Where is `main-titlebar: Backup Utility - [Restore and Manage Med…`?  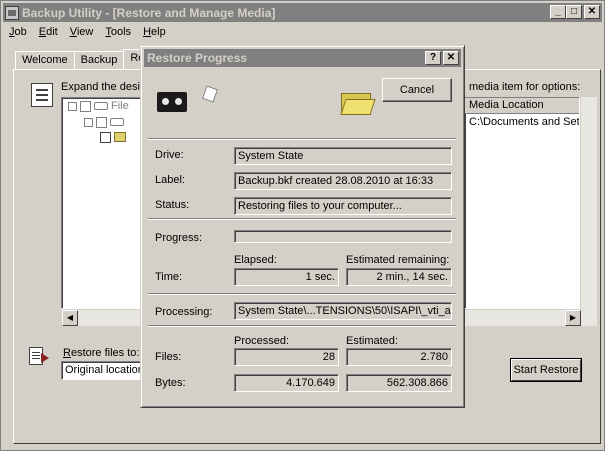 main-titlebar: Backup Utility - [Restore and Manage Med… is located at coordinates (302, 12).